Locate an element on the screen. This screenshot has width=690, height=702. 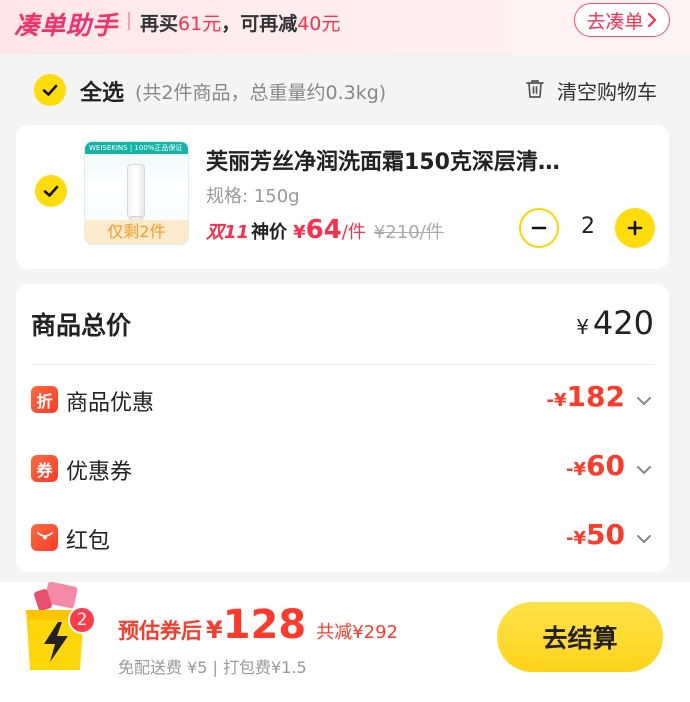
plus-icon is located at coordinates (635, 228).